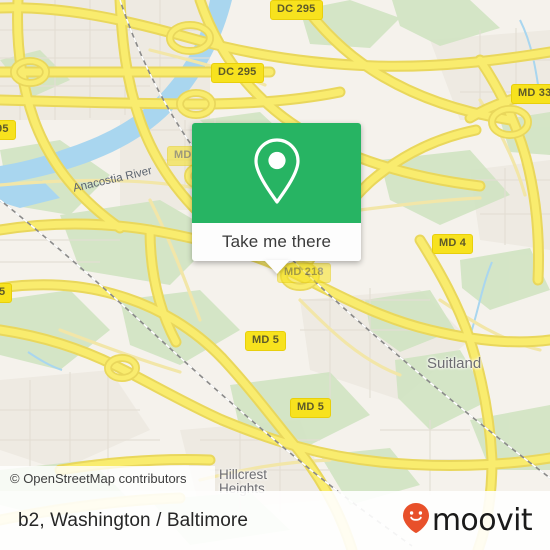  I want to click on callout-tail, so click(276, 267).